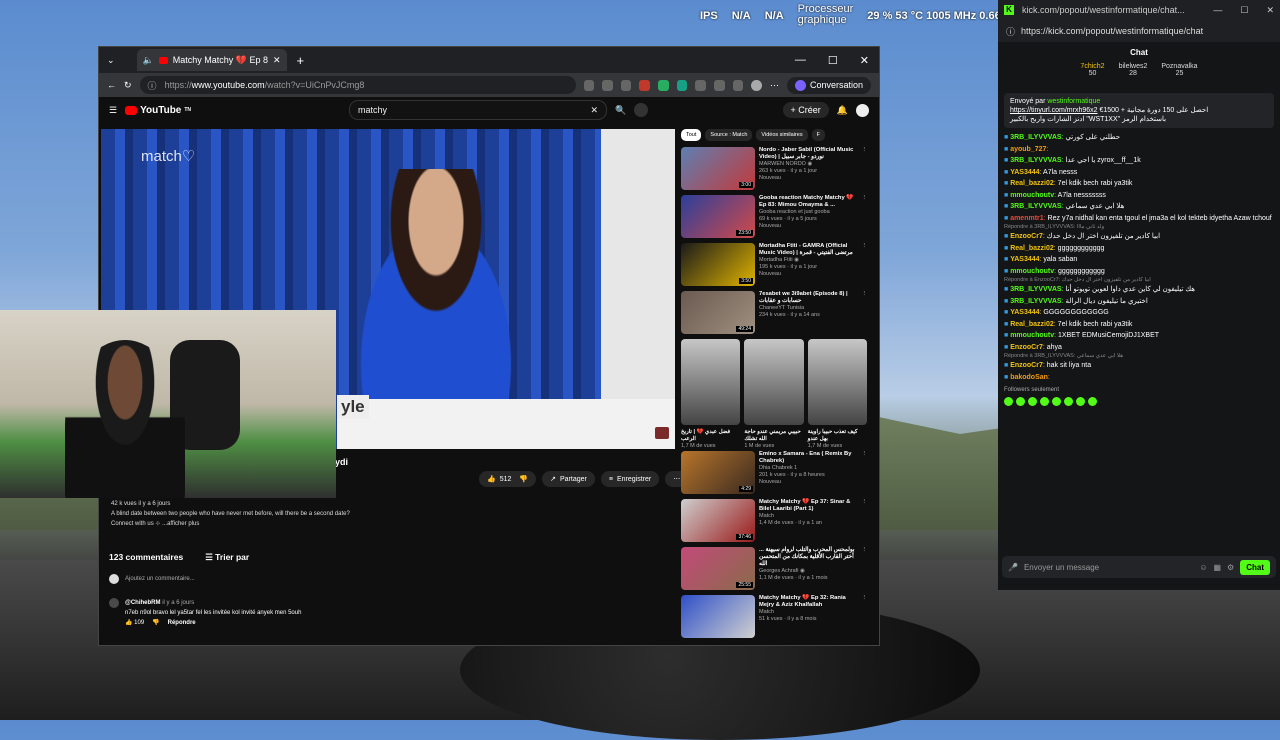 This screenshot has height=740, width=1280. What do you see at coordinates (782, 135) in the screenshot?
I see `filter-chip: Vidéos similaires` at bounding box center [782, 135].